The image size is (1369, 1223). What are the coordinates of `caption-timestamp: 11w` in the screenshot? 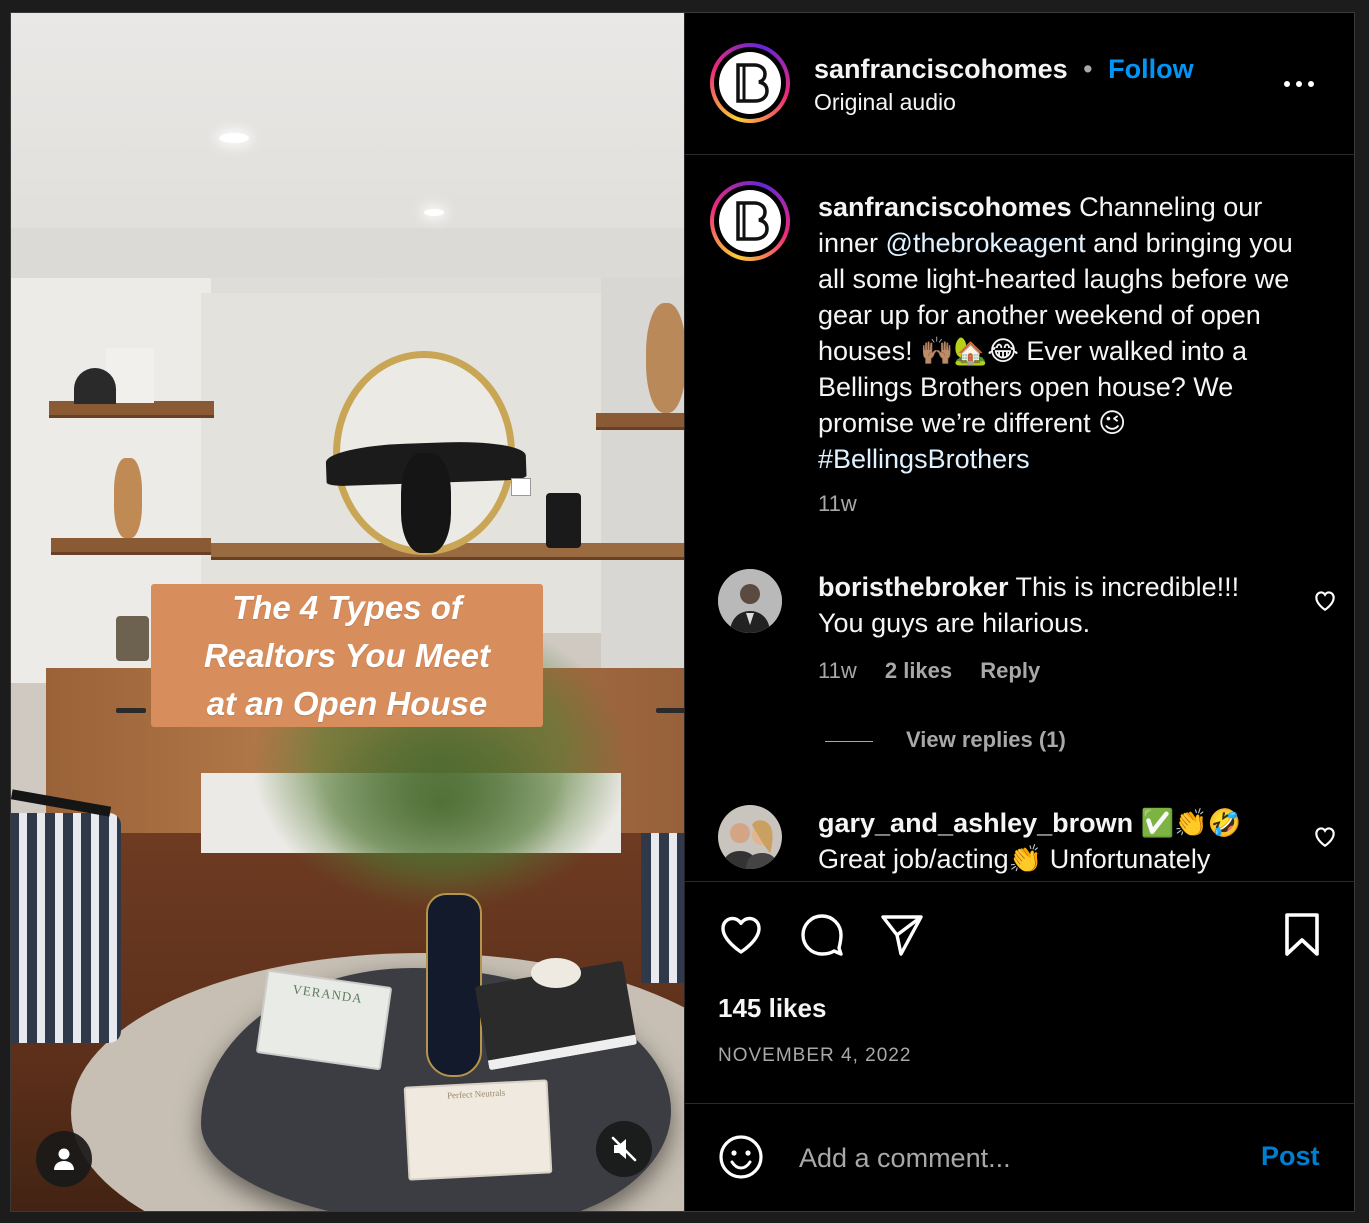 It's located at (837, 504).